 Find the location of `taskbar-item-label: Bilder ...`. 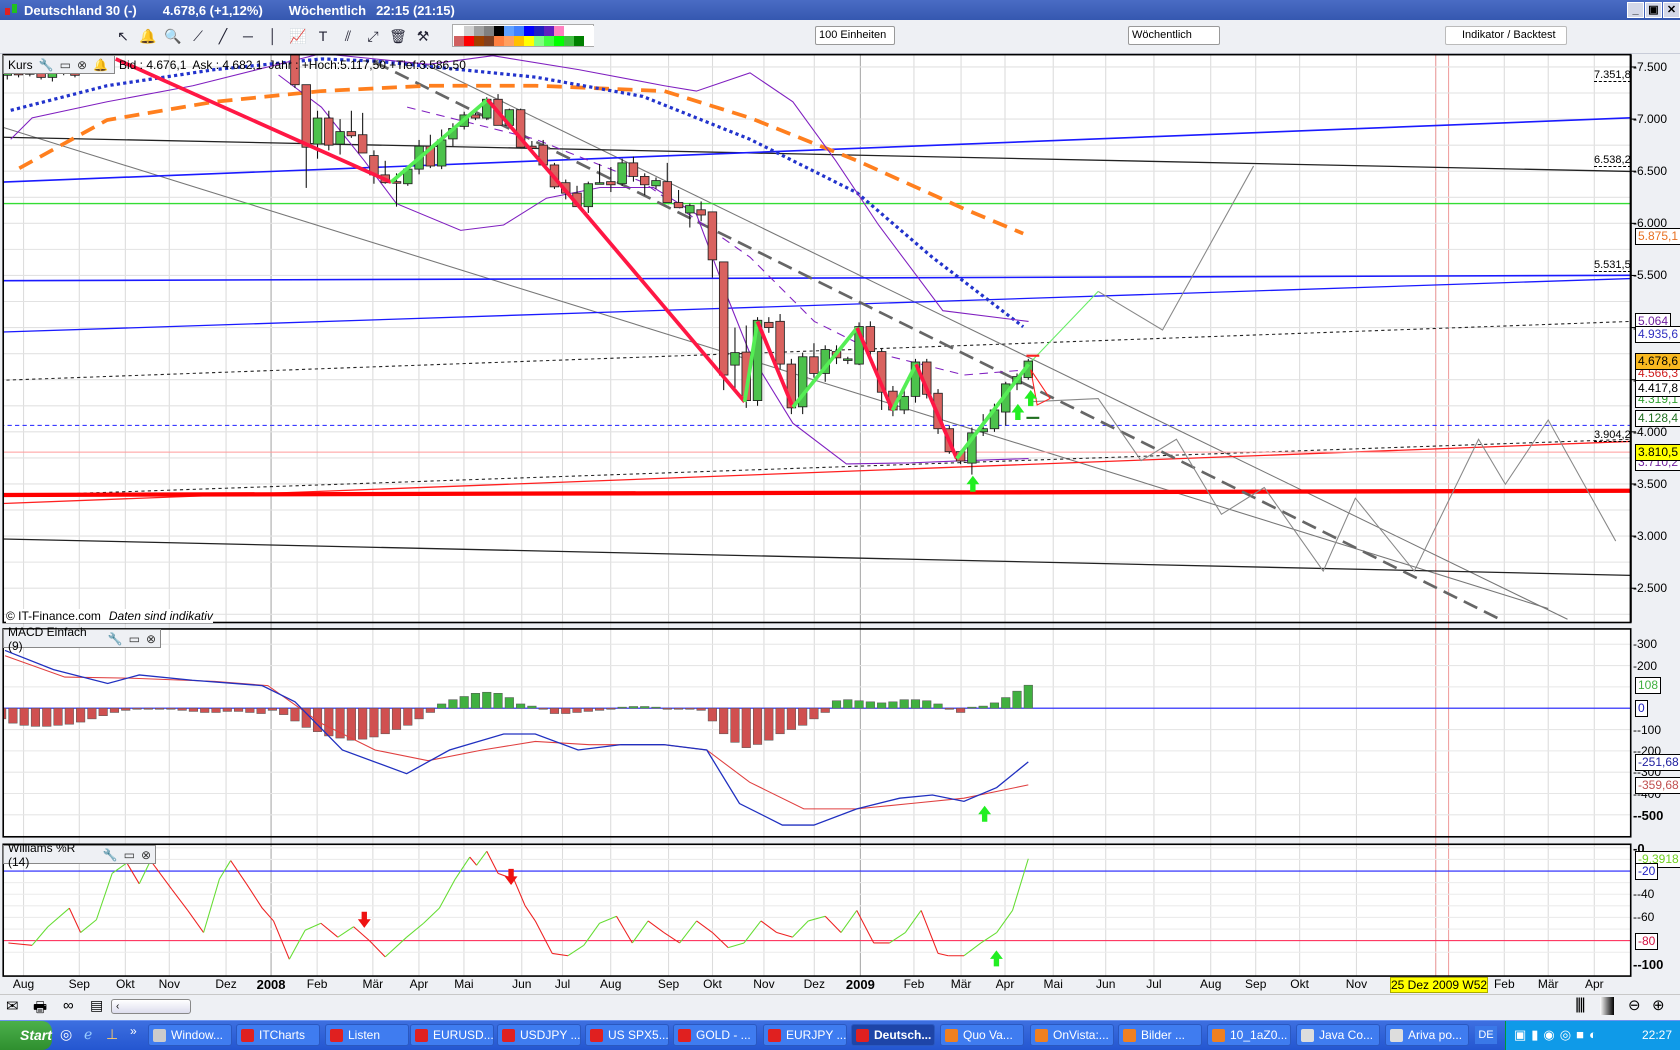

taskbar-item-label: Bilder ... is located at coordinates (1163, 1035).